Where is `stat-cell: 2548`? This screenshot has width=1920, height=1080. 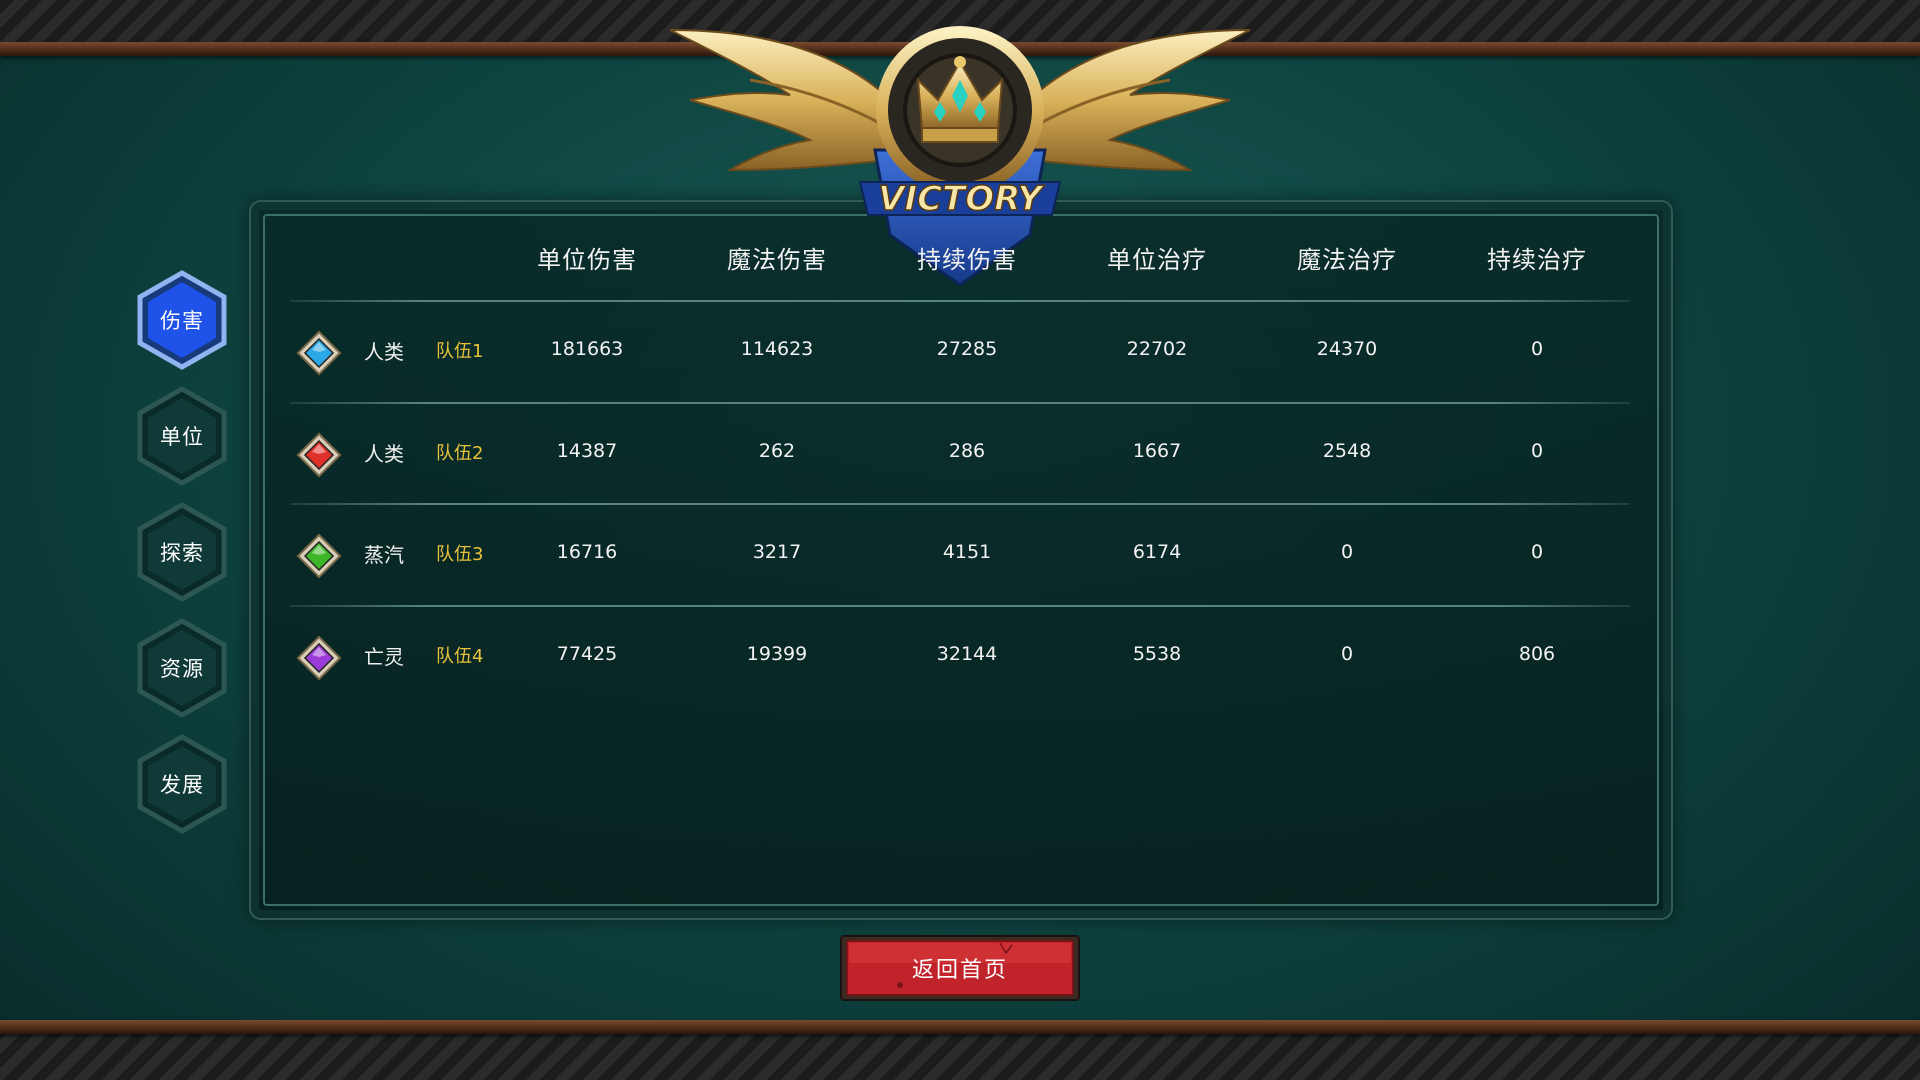 stat-cell: 2548 is located at coordinates (1347, 451).